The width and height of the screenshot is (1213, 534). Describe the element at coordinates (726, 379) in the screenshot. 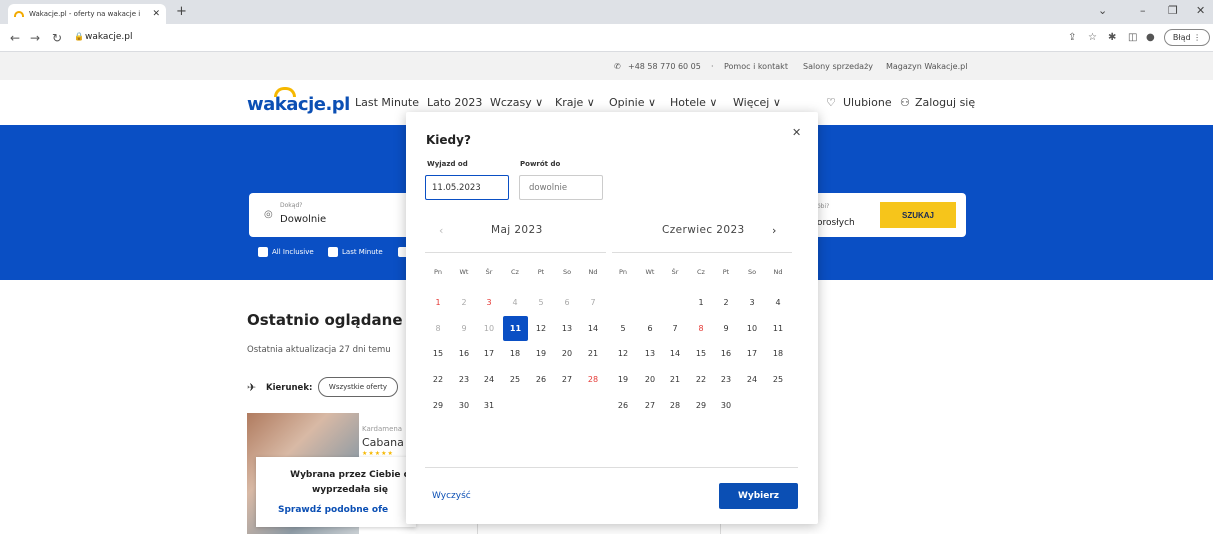

I see `day-cell: 23` at that location.